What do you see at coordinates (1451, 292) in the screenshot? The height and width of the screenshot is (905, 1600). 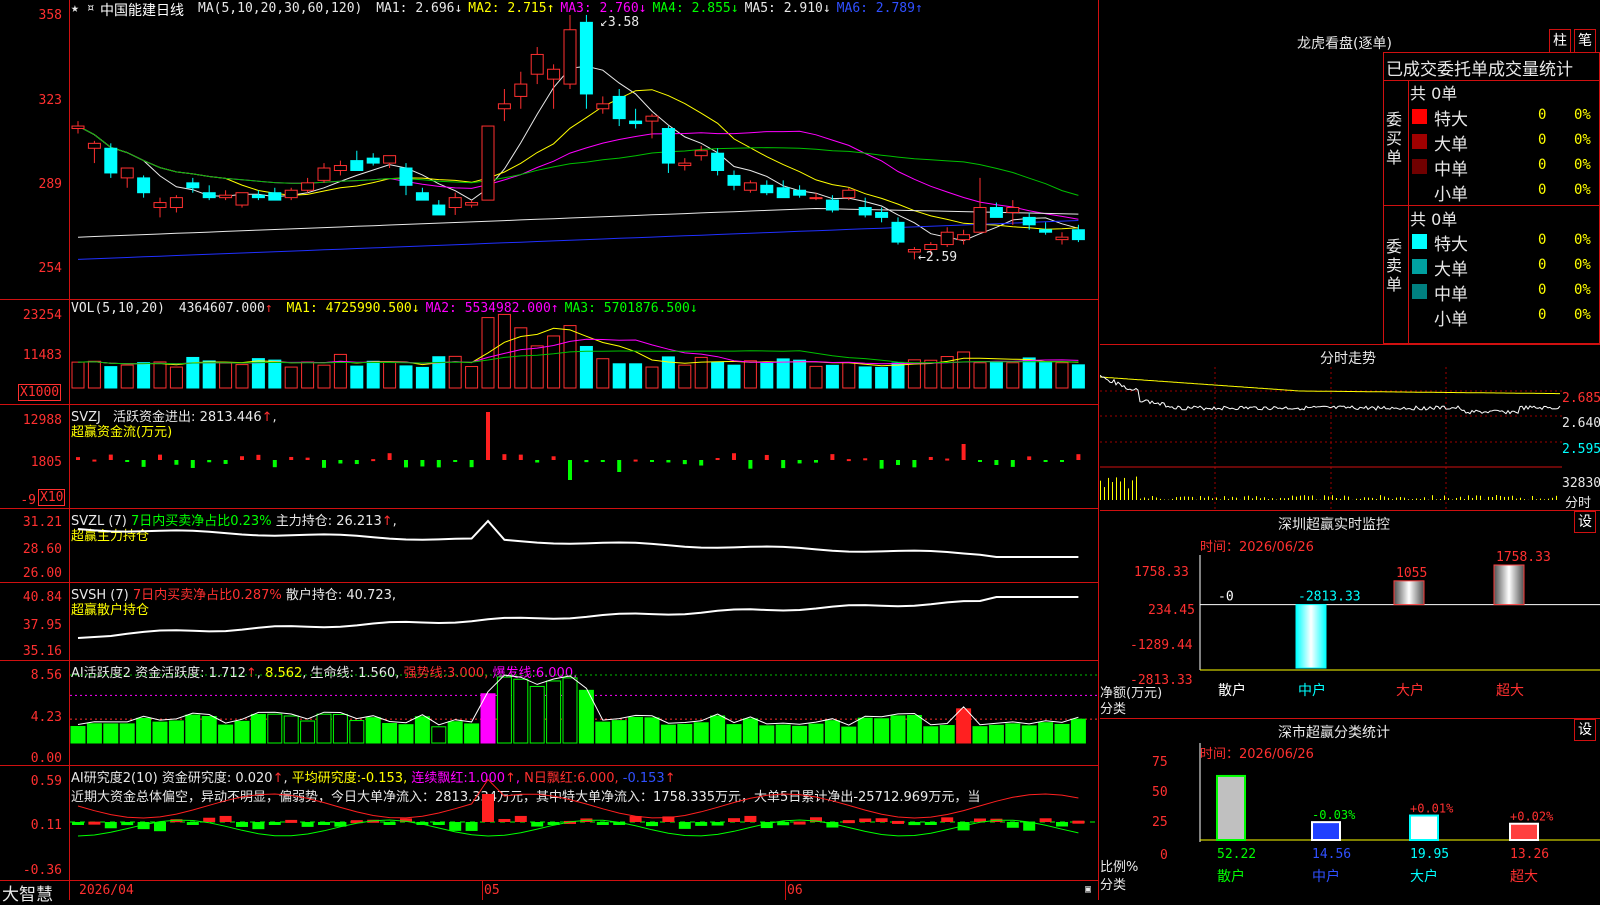 I see `sell-row-label: 中单` at bounding box center [1451, 292].